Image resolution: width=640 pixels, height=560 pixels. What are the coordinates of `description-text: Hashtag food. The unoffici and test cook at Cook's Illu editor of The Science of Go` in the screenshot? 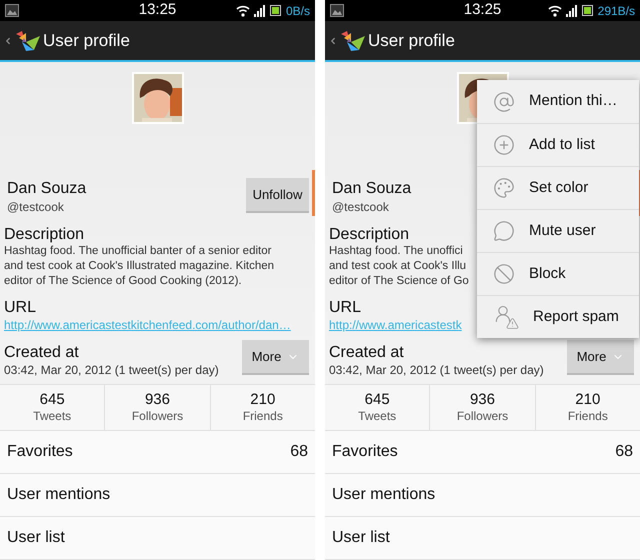 It's located at (399, 266).